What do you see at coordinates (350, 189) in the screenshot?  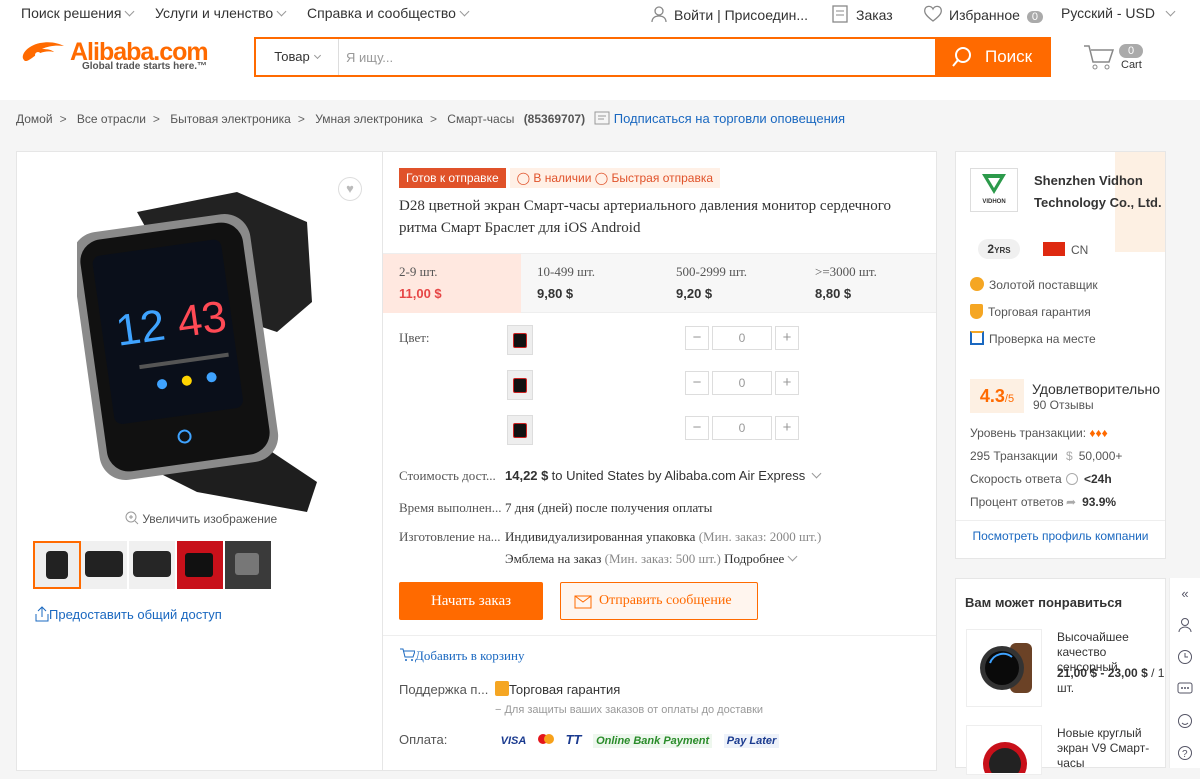 I see `favorite-heart-button: ♥` at bounding box center [350, 189].